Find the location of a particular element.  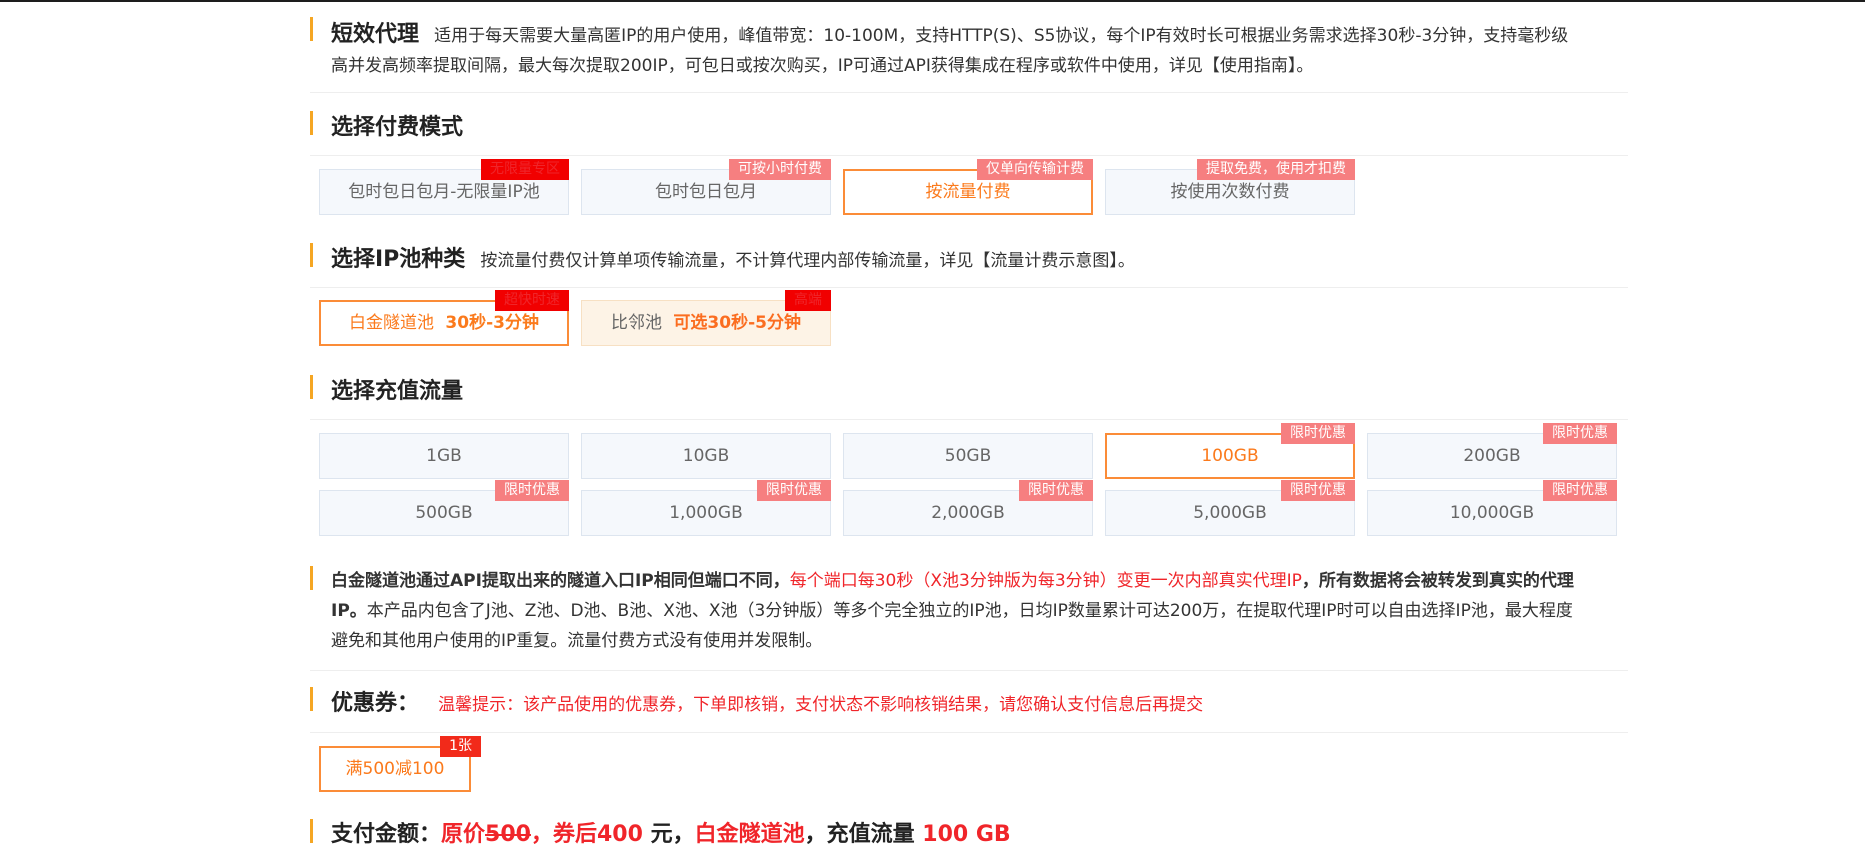

traffic-option-100gb: 100GB 限时优惠 is located at coordinates (1230, 451).